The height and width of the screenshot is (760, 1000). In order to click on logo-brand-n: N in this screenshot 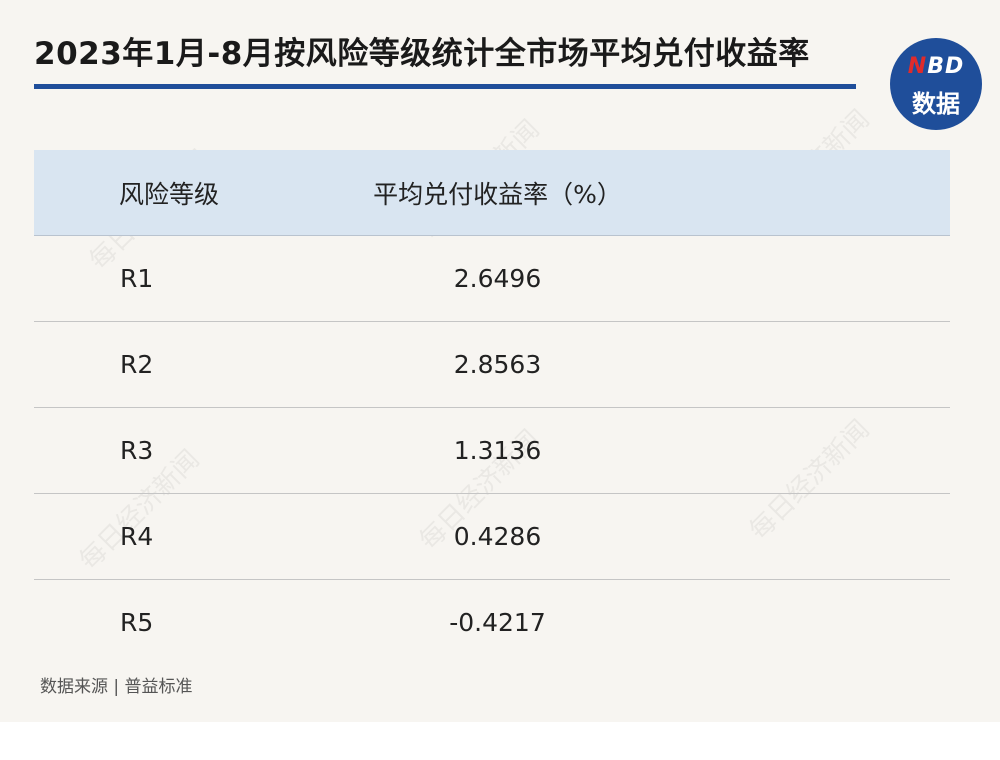, I will do `click(917, 66)`.